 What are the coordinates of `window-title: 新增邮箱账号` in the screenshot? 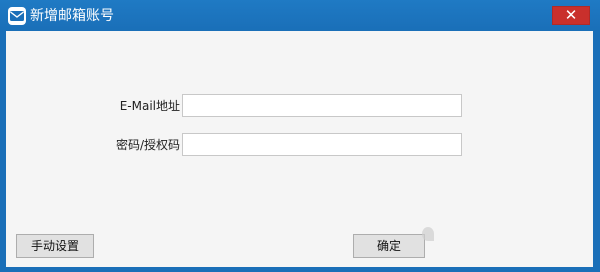 It's located at (72, 16).